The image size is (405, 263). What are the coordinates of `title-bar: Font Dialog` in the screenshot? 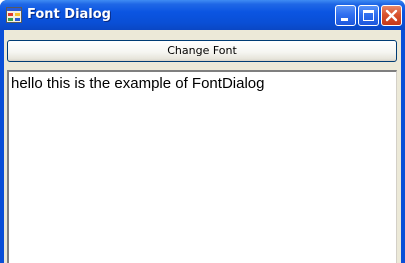 It's located at (202, 15).